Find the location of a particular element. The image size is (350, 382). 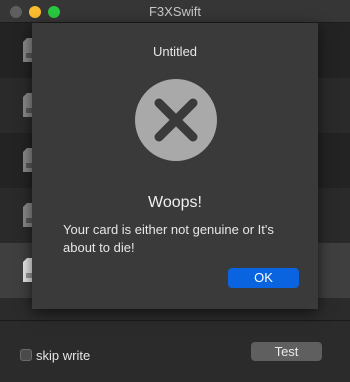

title-bar: F3XSwift is located at coordinates (175, 11).